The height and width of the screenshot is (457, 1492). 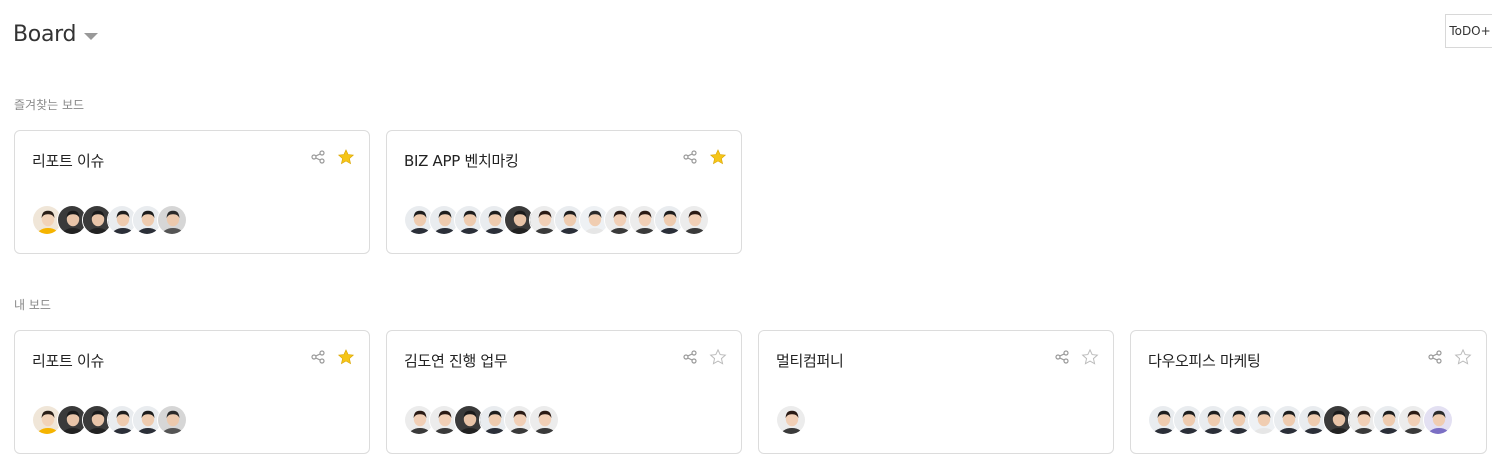 I want to click on board-card-title: 멀티컴퍼니, so click(x=810, y=361).